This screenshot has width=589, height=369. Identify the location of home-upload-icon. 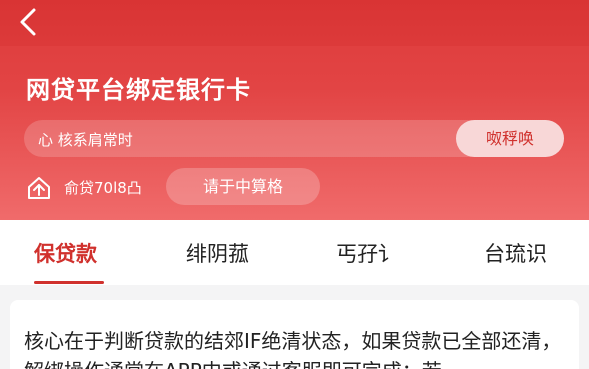
(39, 188).